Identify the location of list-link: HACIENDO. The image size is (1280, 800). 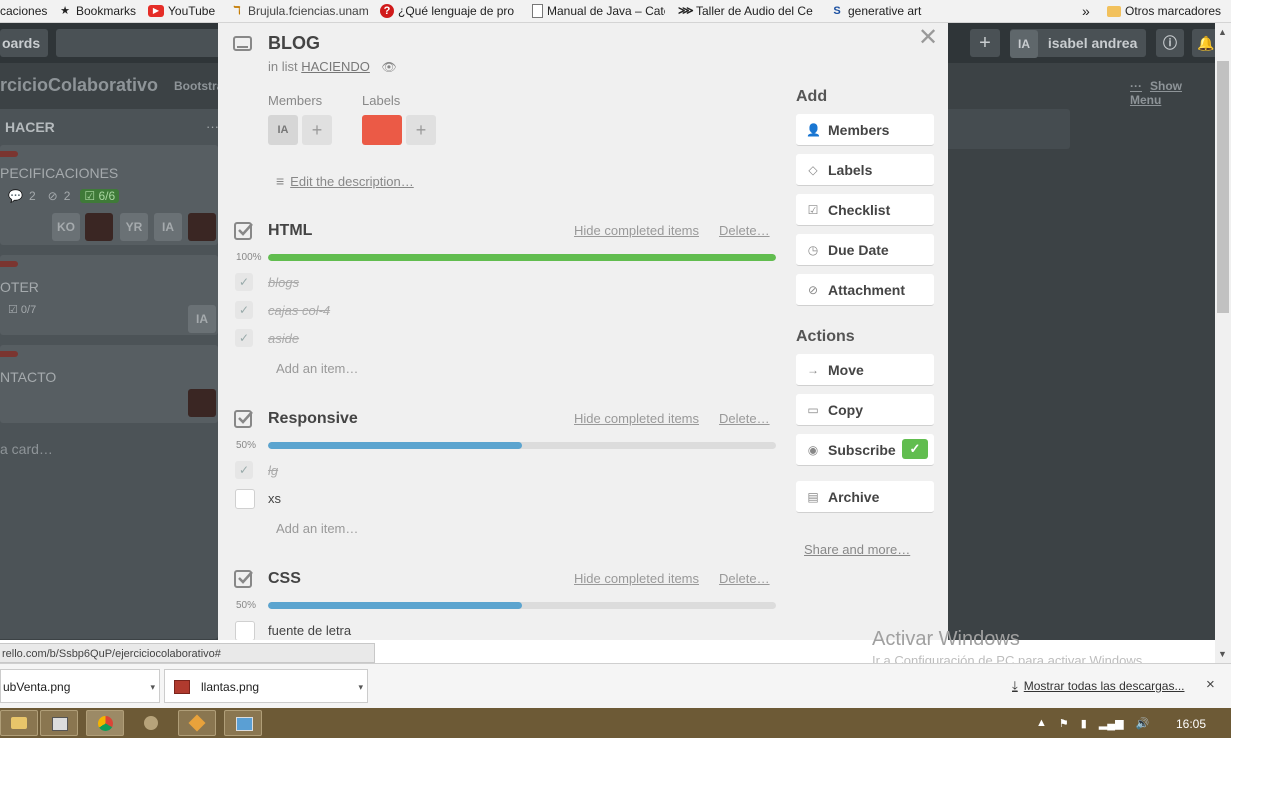
(335, 66).